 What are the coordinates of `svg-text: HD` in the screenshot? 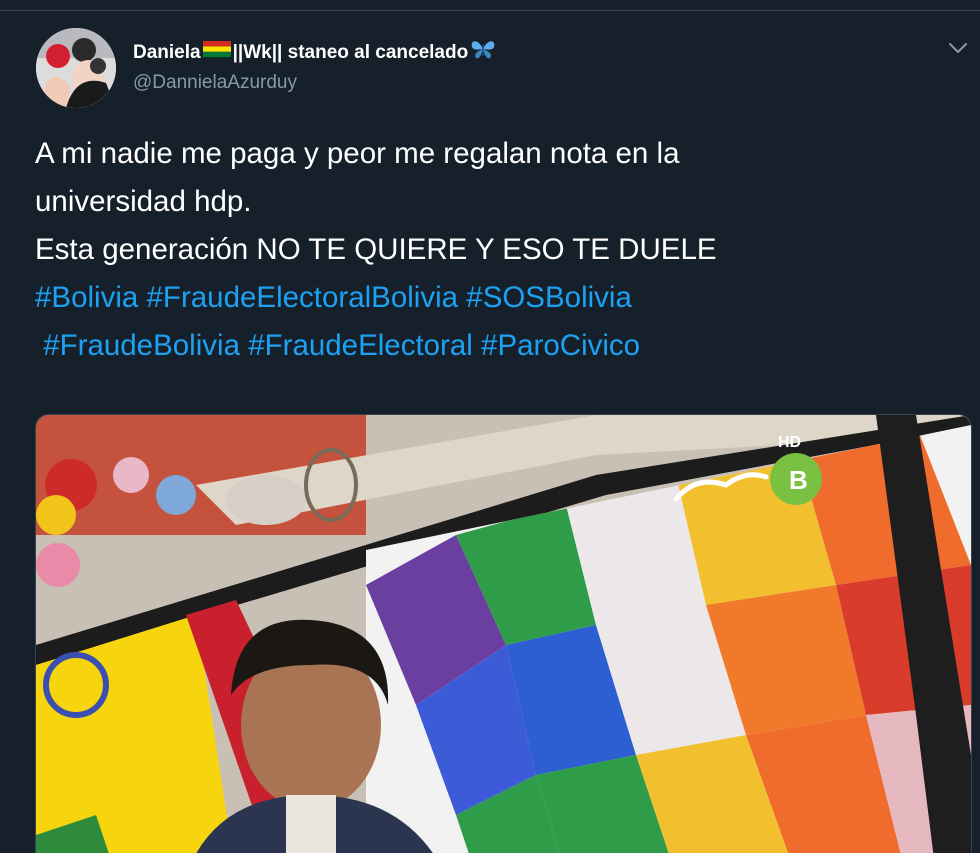 It's located at (789, 442).